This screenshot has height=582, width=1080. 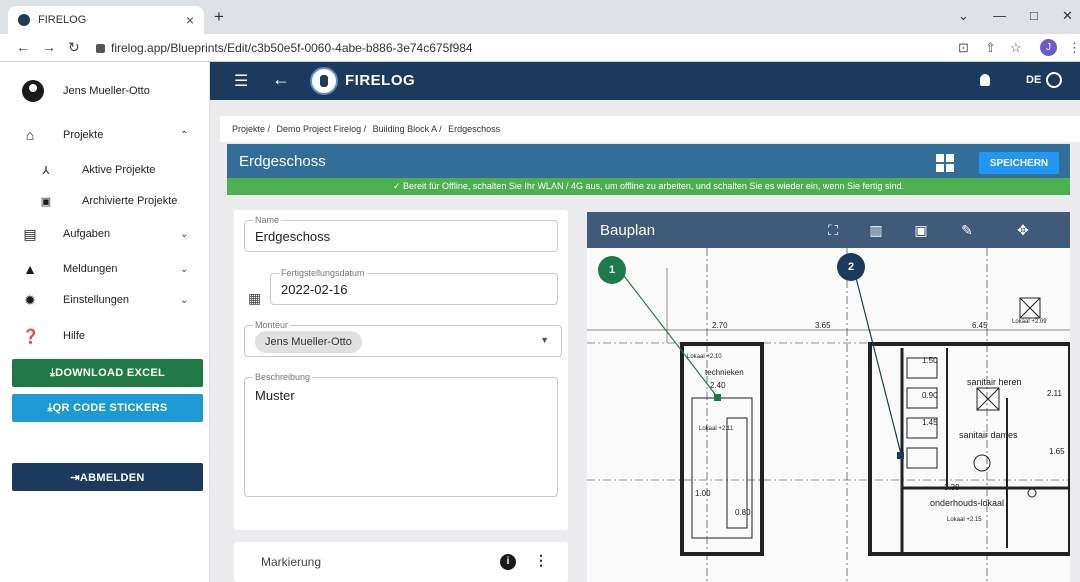 What do you see at coordinates (1074, 48) in the screenshot?
I see `browser-menu-icon: ⋮` at bounding box center [1074, 48].